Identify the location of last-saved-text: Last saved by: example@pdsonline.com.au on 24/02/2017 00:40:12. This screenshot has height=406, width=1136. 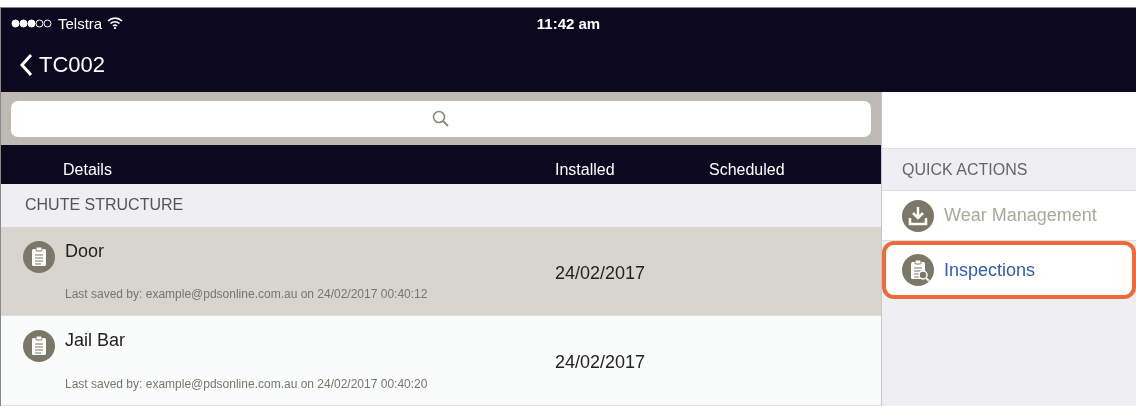
(246, 294).